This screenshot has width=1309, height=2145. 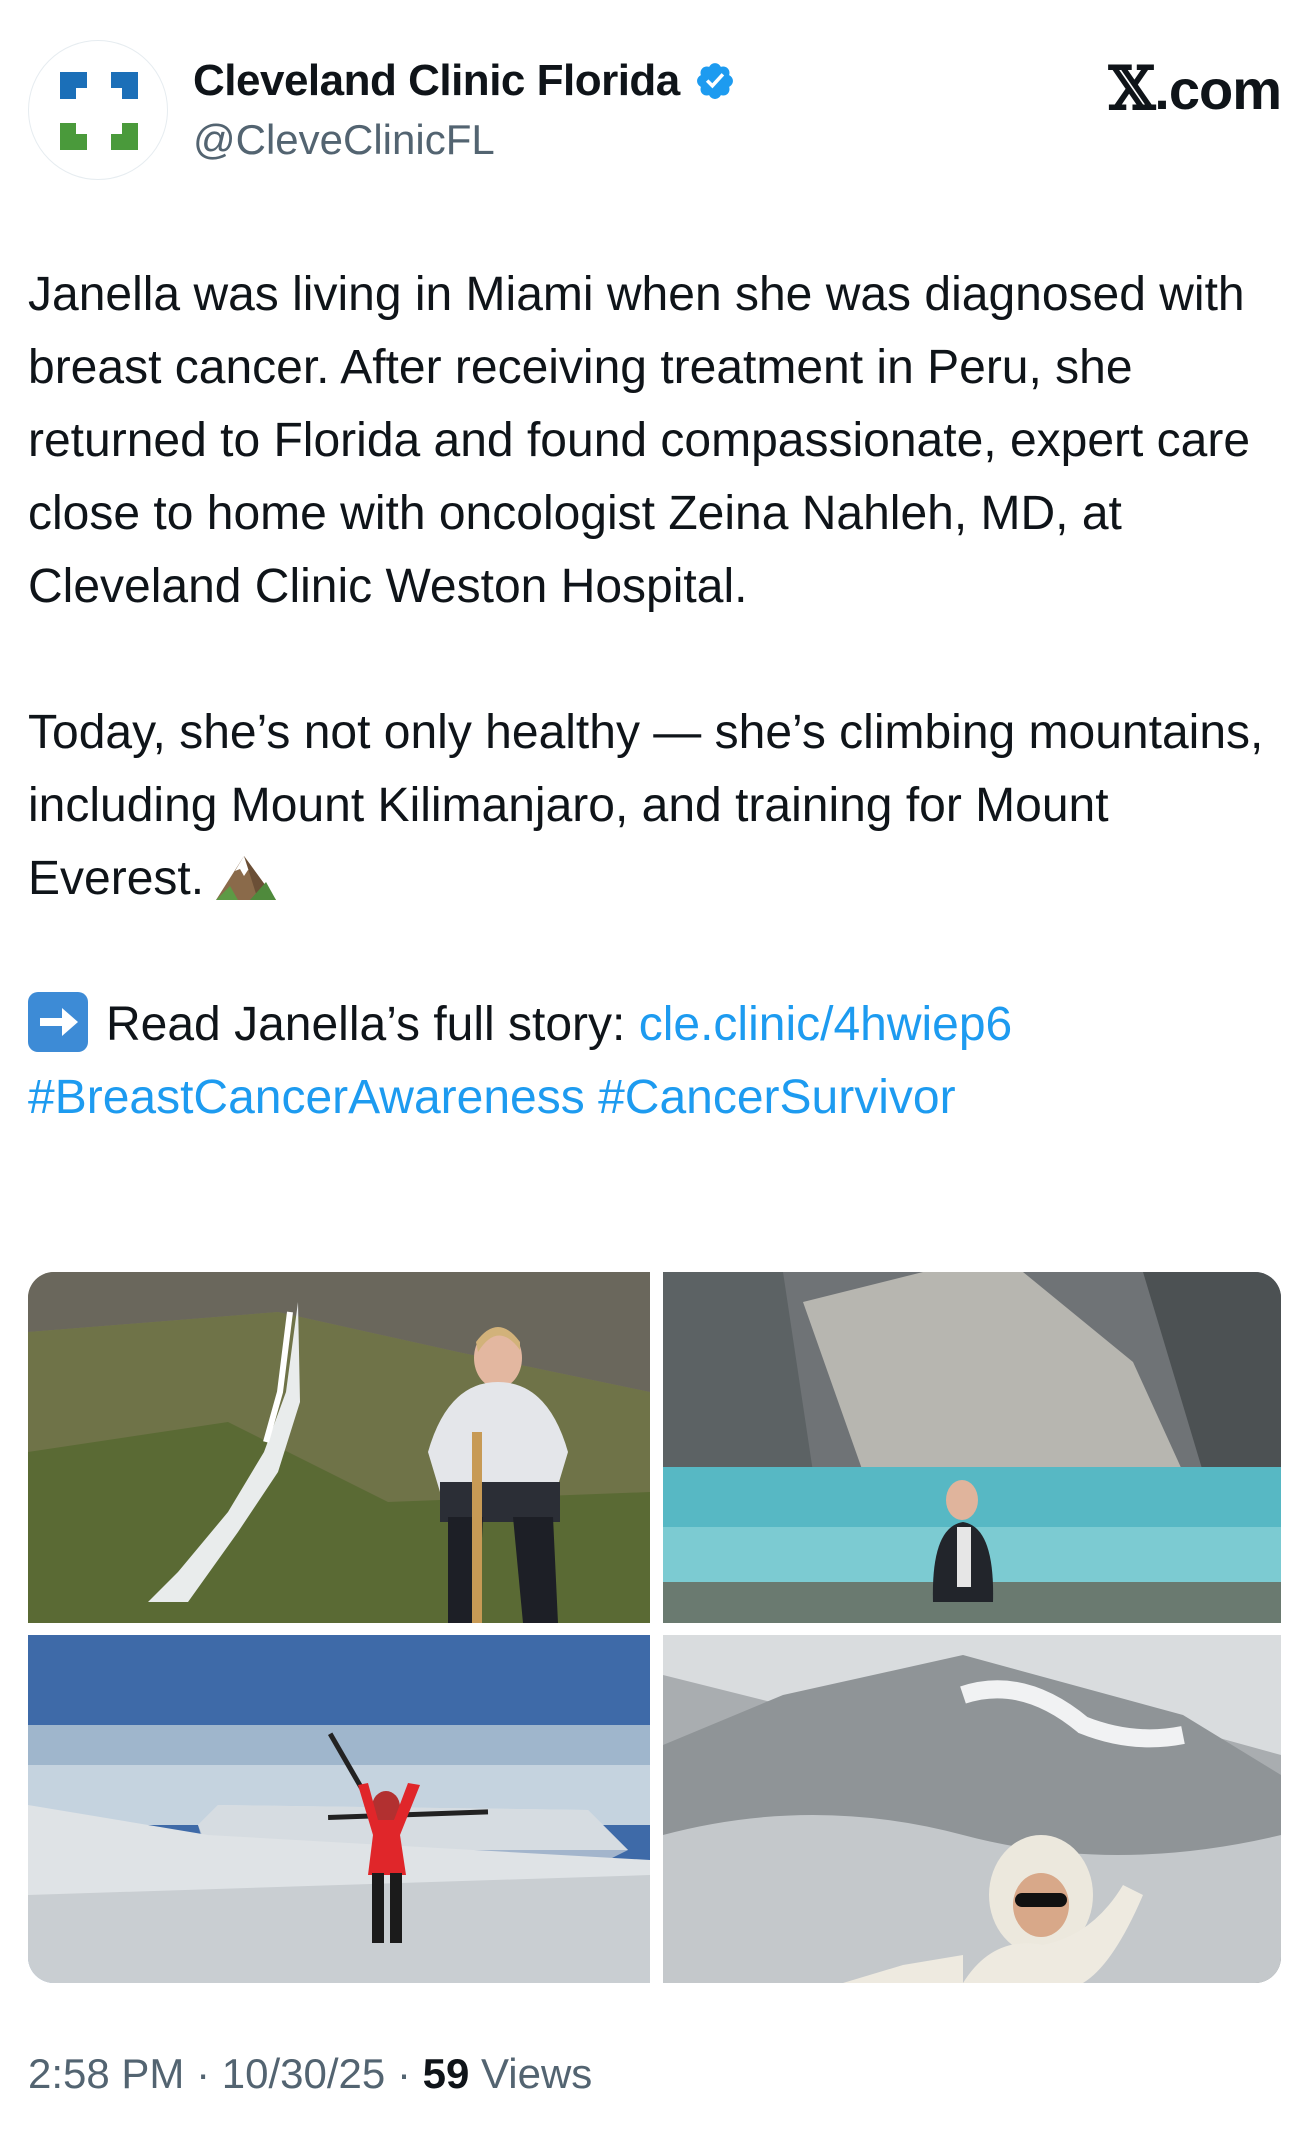 I want to click on account-handle: @CleveClinicFL, so click(x=344, y=140).